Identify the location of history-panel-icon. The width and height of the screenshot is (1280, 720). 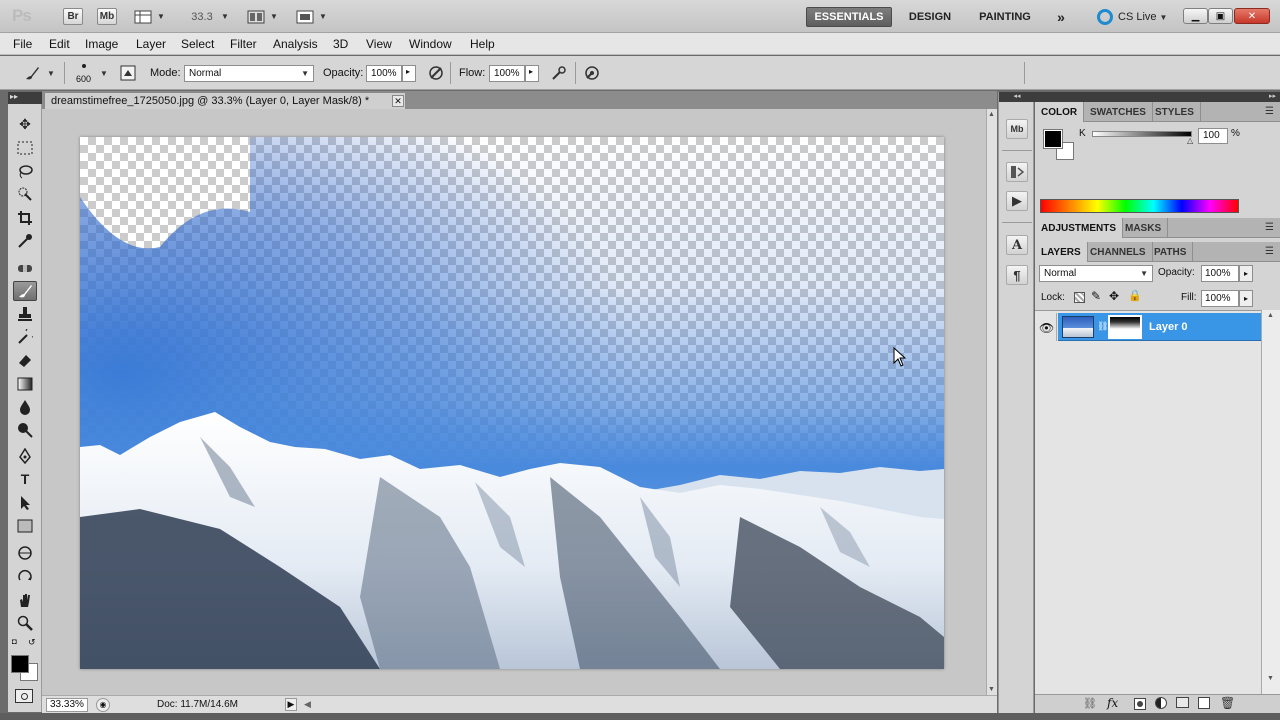
(1017, 172).